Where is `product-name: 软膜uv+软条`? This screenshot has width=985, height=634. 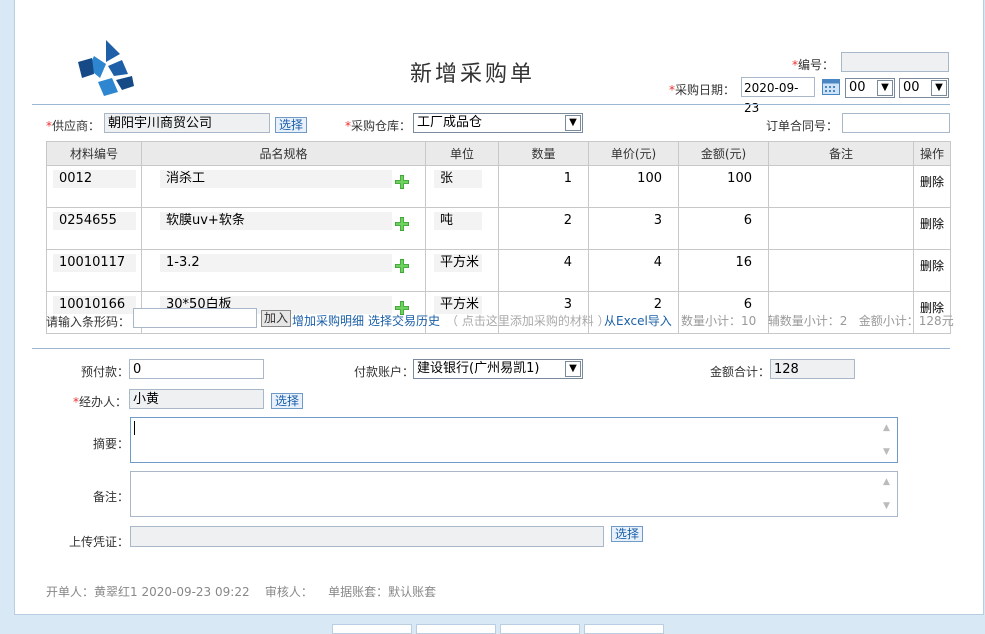
product-name: 软膜uv+软条 is located at coordinates (276, 221).